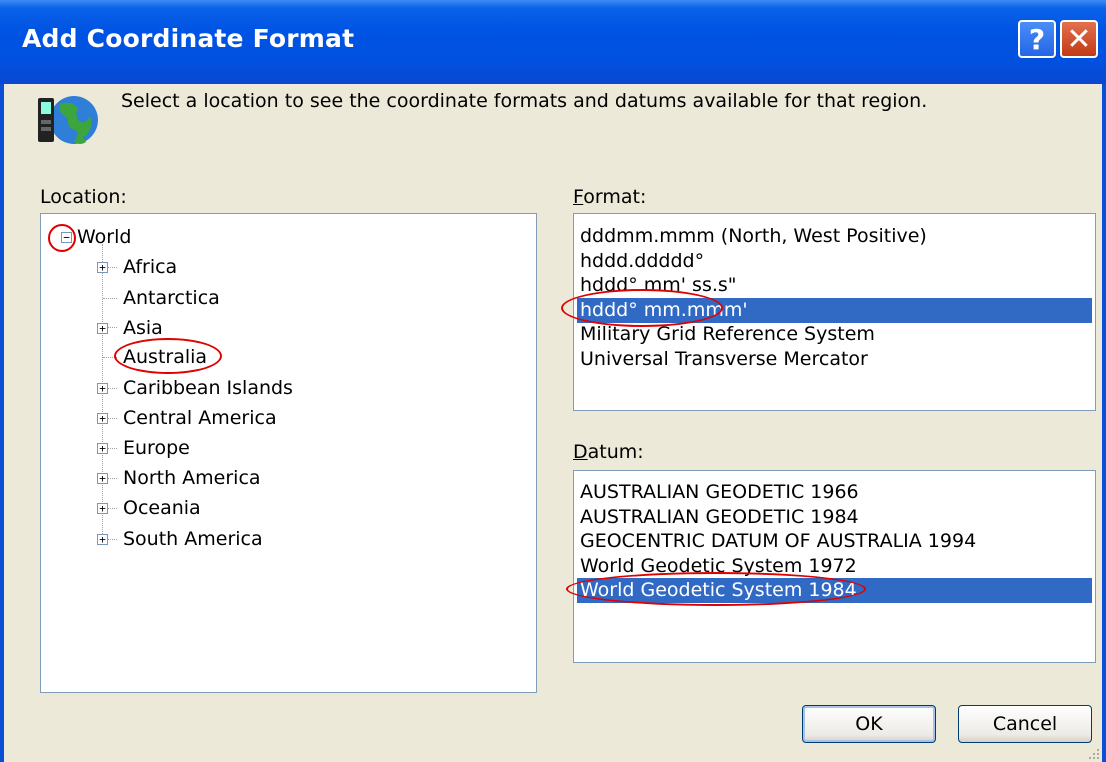  I want to click on datum-option: AUSTRALIAN GEODETIC 1984, so click(834, 517).